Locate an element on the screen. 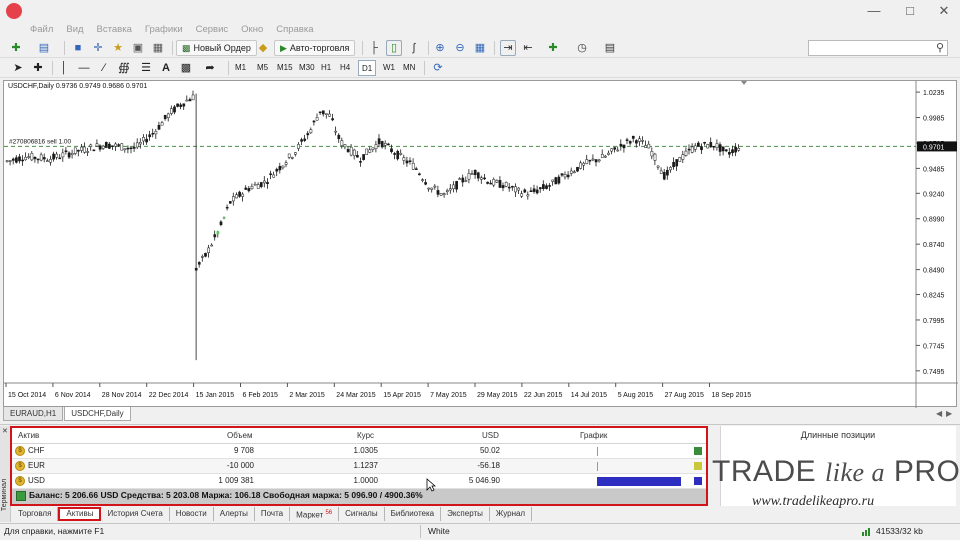 The height and width of the screenshot is (540, 960). chart-shift-icon: ⇤ is located at coordinates (528, 48).